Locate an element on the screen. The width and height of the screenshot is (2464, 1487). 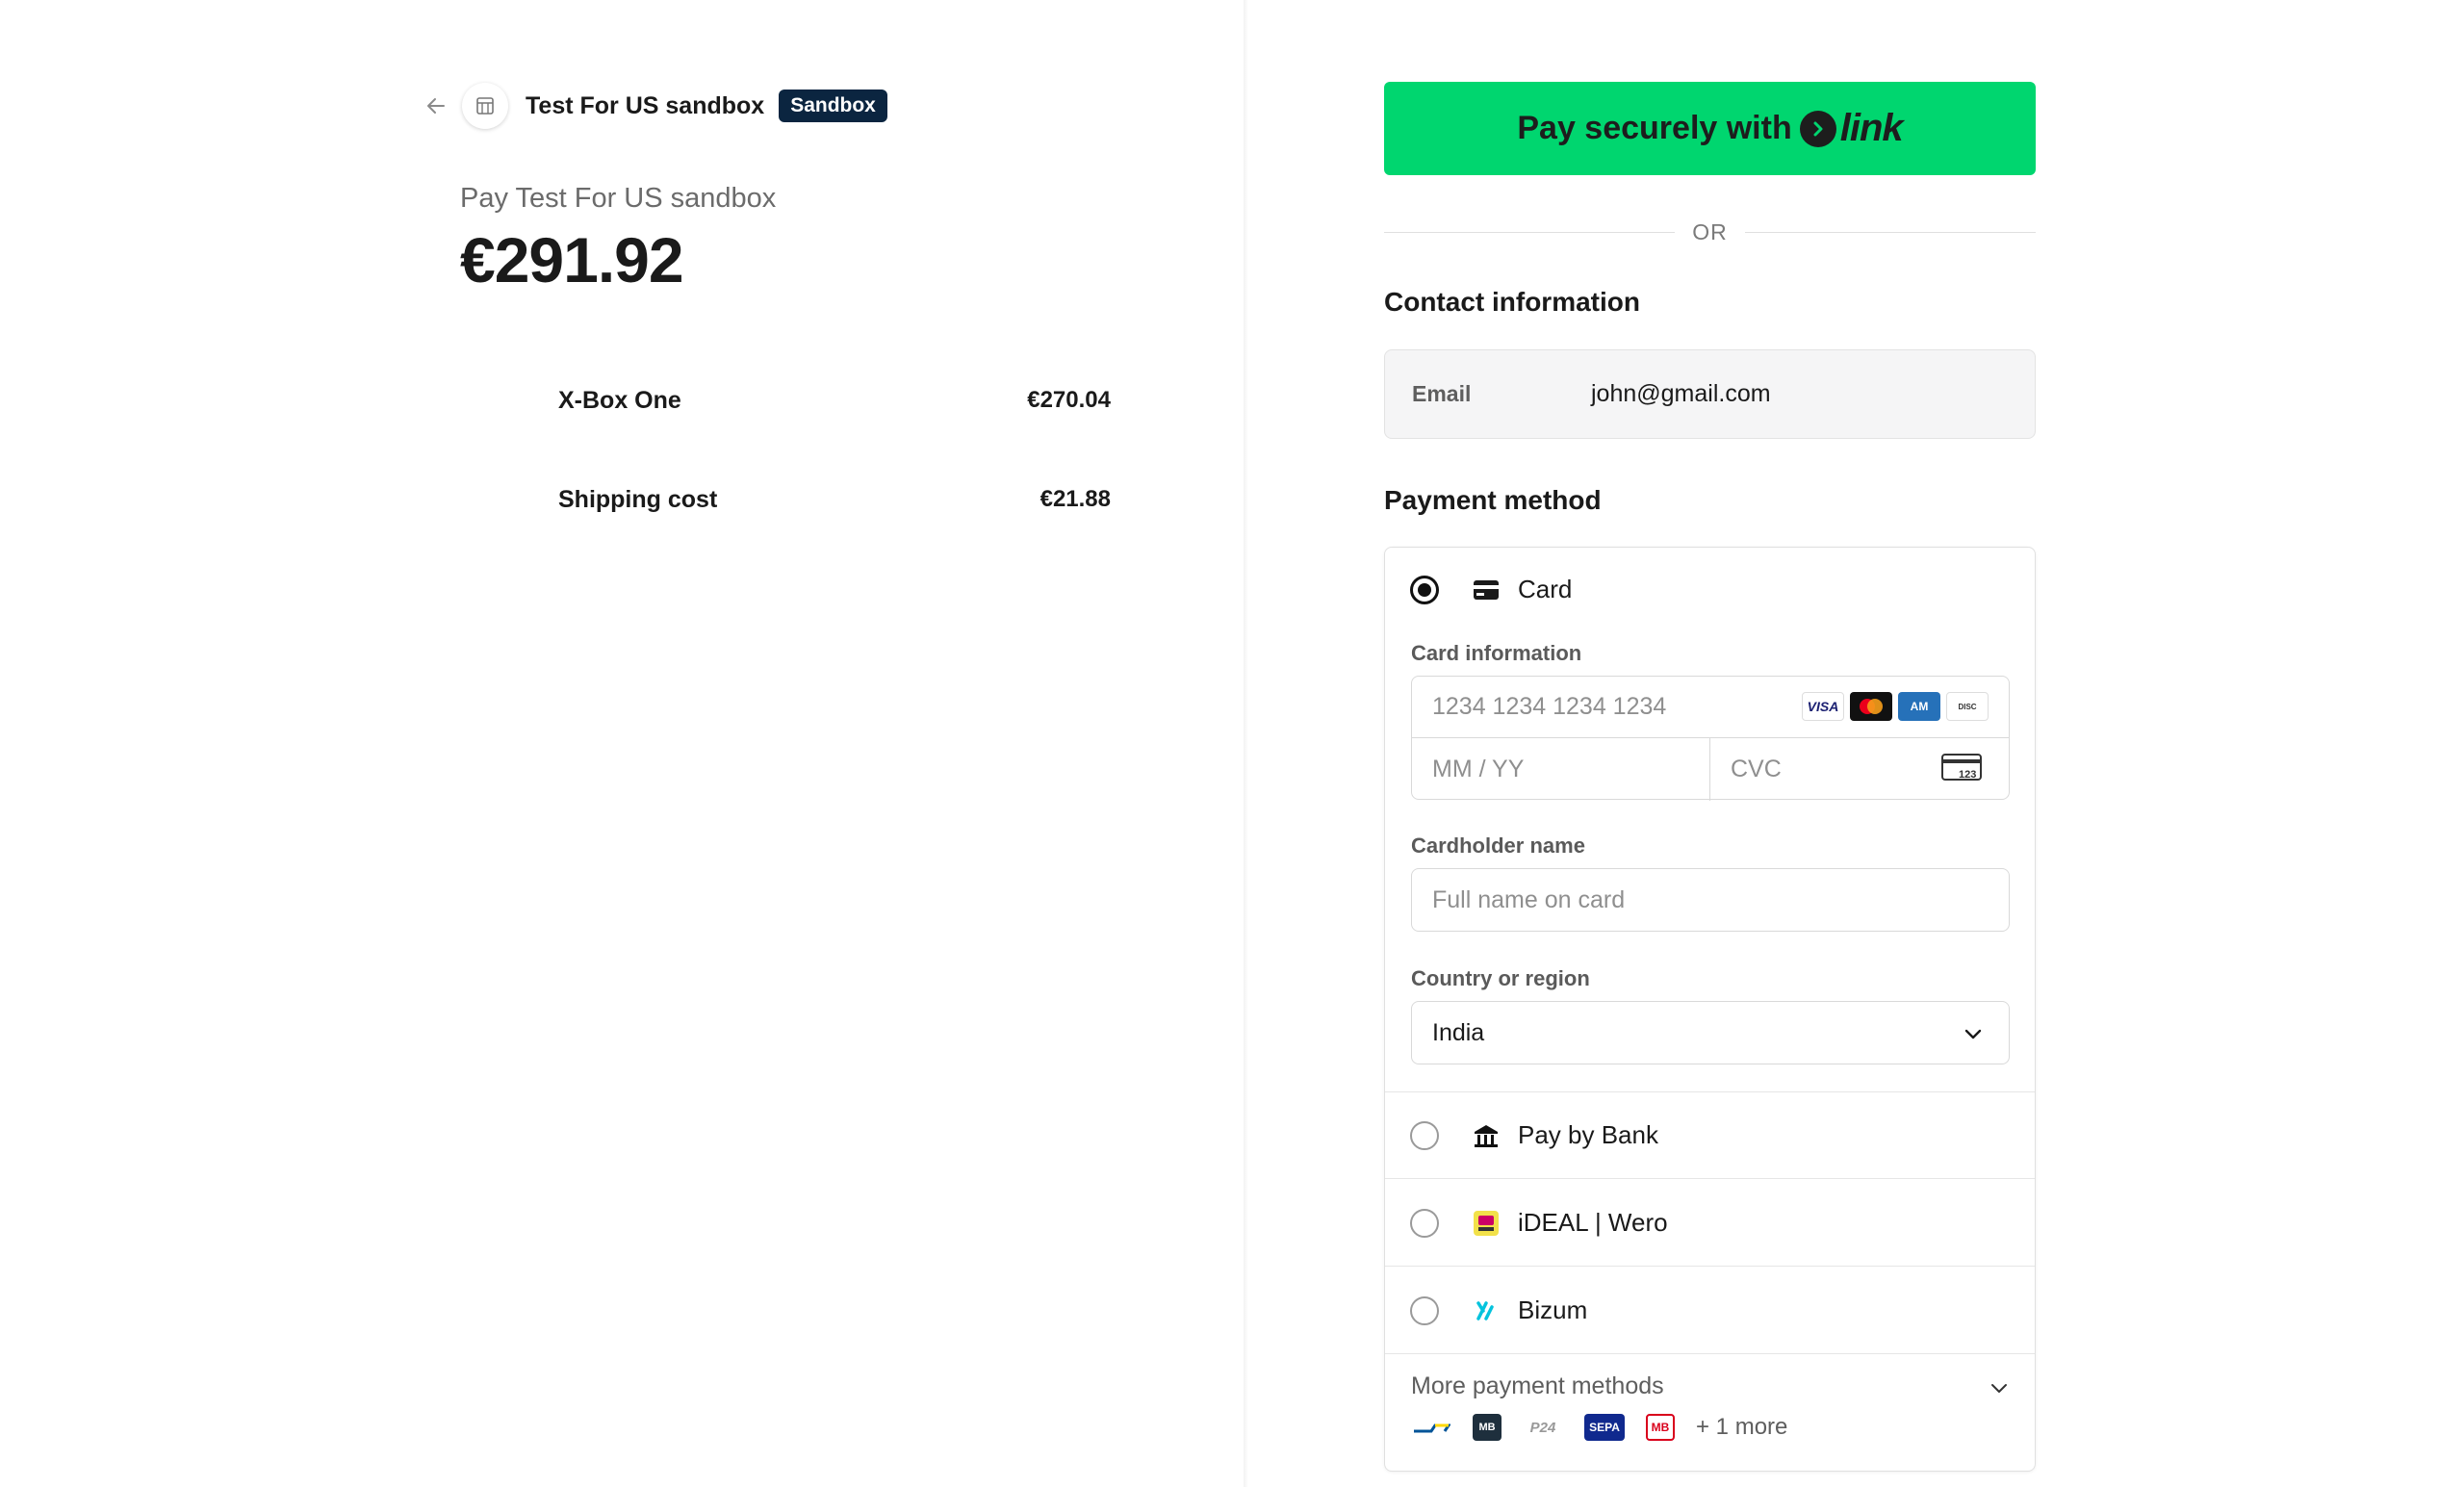
bizum-radio is located at coordinates (1424, 1310).